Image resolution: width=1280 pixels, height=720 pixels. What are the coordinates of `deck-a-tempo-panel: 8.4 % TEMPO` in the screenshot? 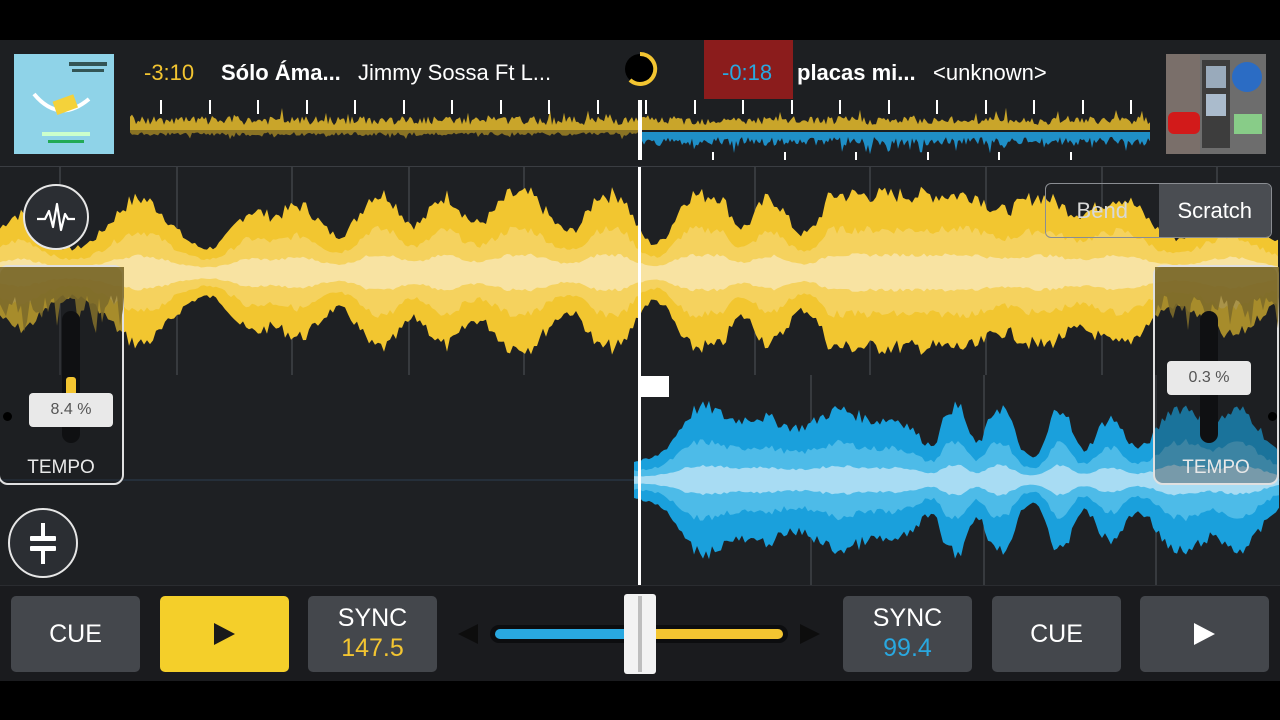 It's located at (62, 375).